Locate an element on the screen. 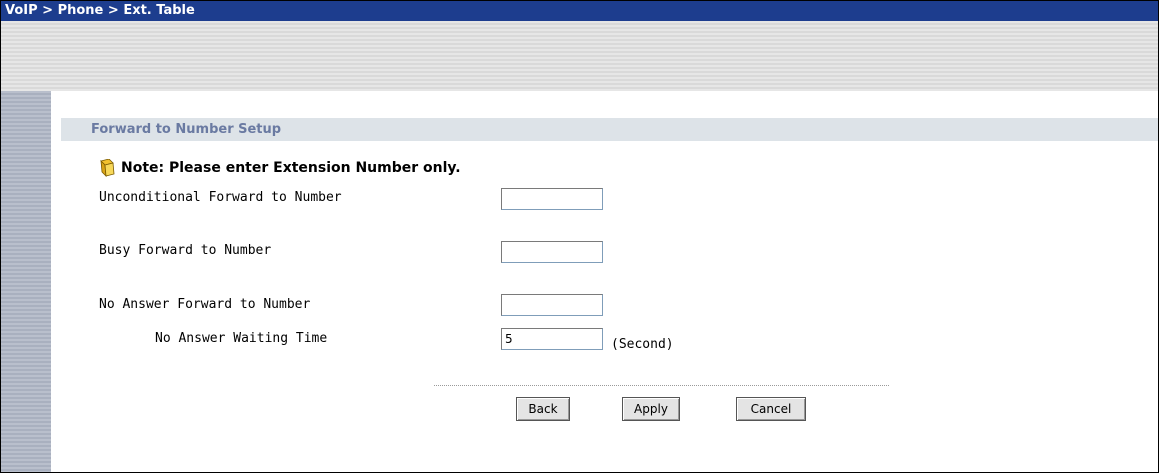 The width and height of the screenshot is (1159, 473). no-answer-forward-label: No Answer Forward to Number is located at coordinates (205, 304).